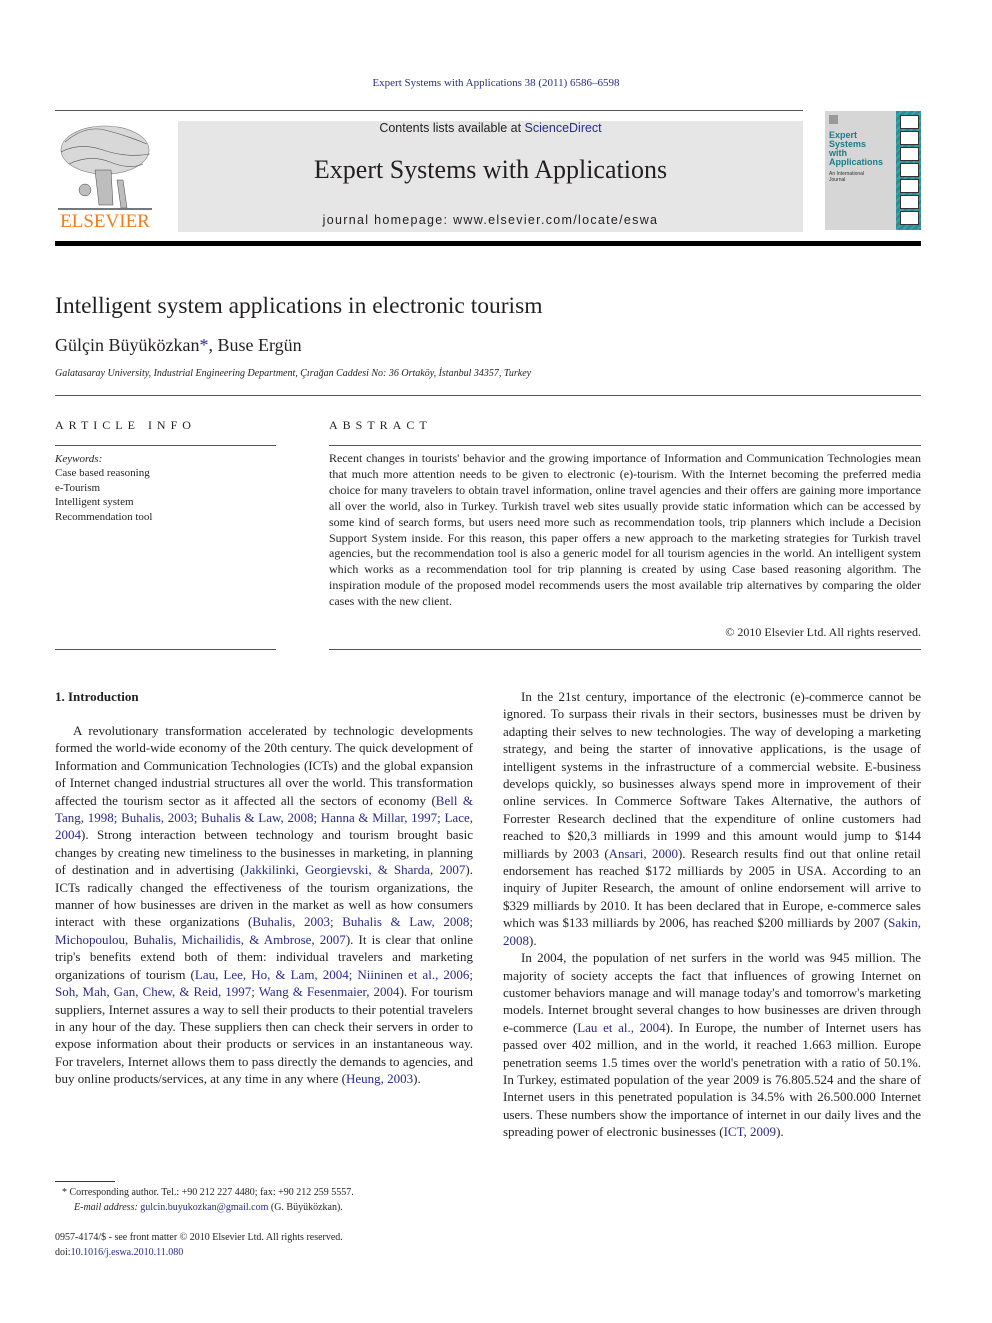 This screenshot has height=1323, width=992. Describe the element at coordinates (490, 169) in the screenshot. I see `journal-title: Expert Systems with Applications` at that location.